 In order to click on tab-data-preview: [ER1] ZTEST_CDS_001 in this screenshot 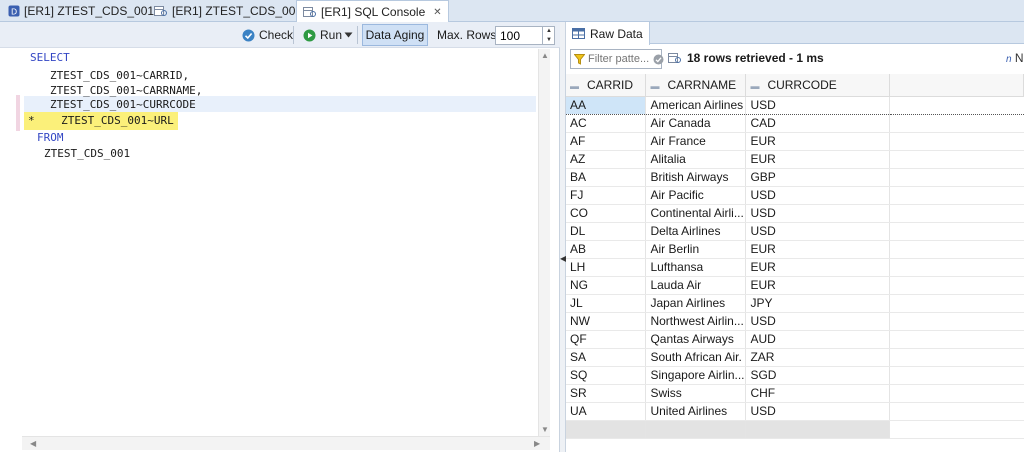, I will do `click(228, 11)`.